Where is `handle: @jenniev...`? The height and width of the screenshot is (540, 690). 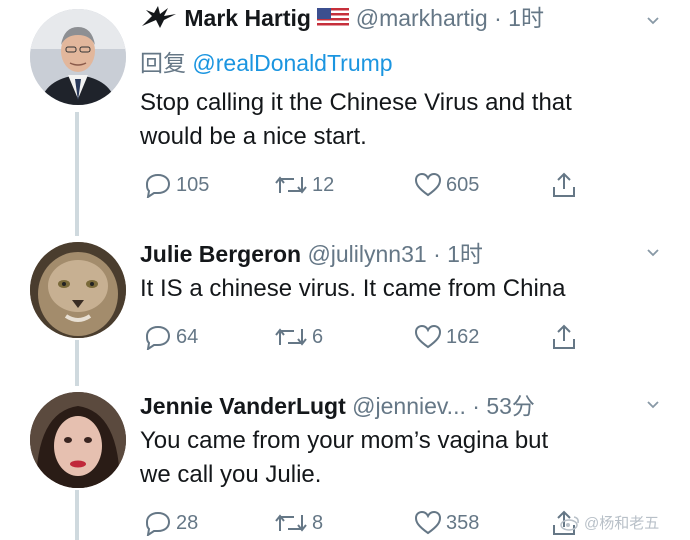
handle: @jenniev... is located at coordinates (409, 406).